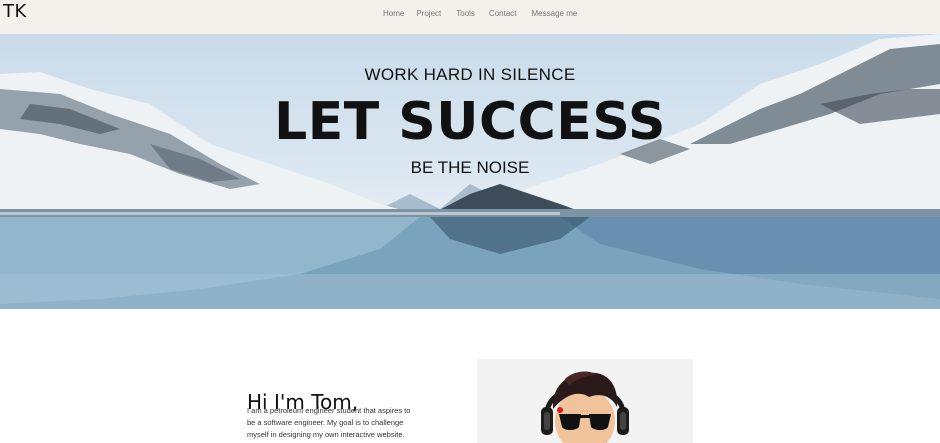 This screenshot has width=940, height=443. What do you see at coordinates (585, 407) in the screenshot?
I see `avatar` at bounding box center [585, 407].